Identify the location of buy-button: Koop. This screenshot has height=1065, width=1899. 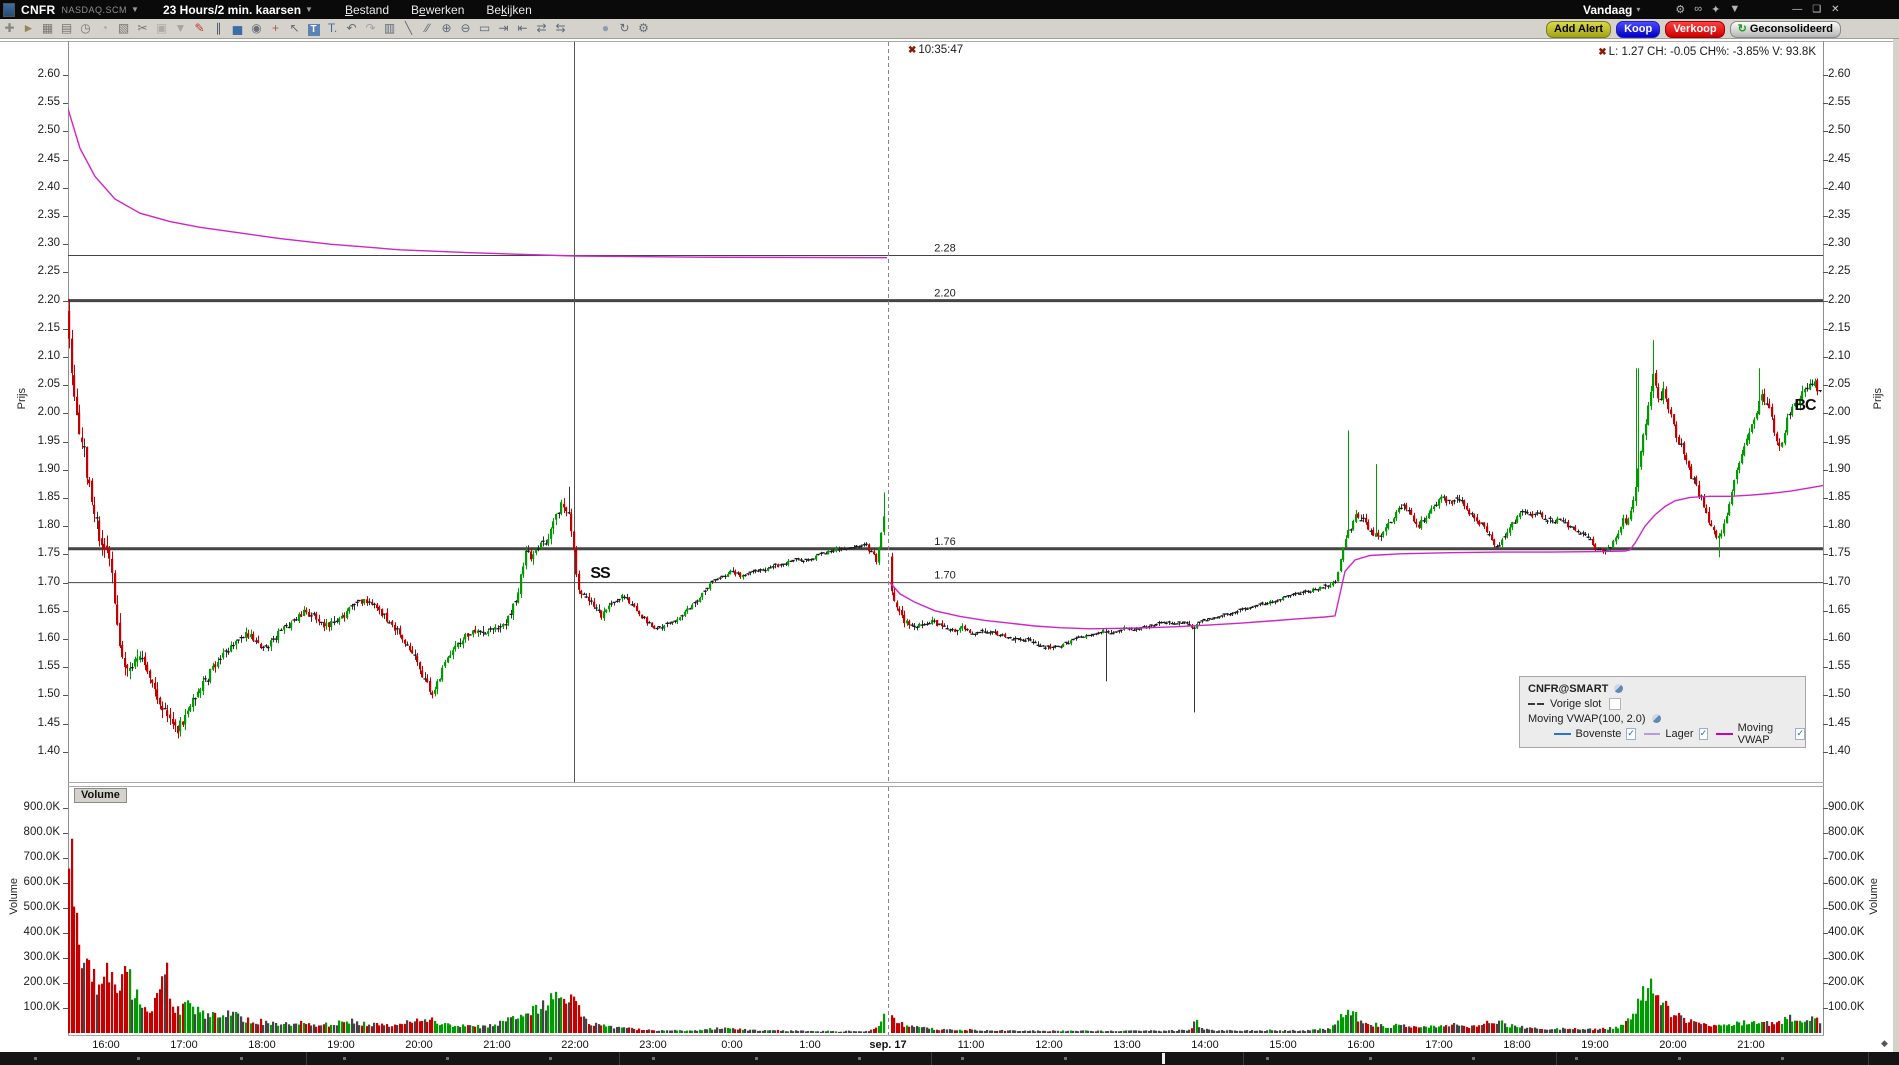
(1638, 29).